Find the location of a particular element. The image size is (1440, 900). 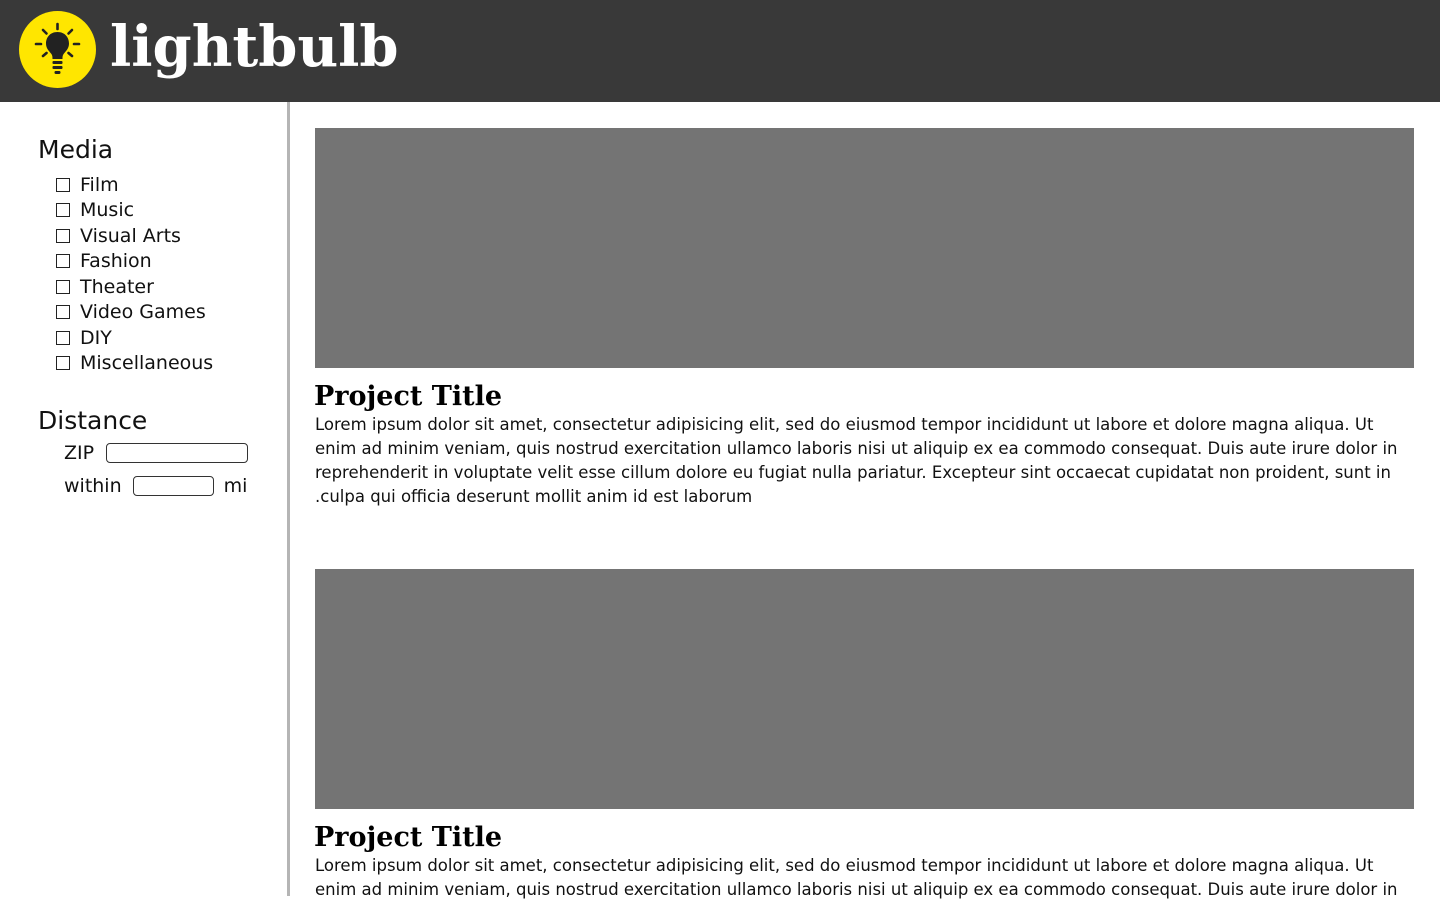

media-option-label: Fashion is located at coordinates (116, 261).